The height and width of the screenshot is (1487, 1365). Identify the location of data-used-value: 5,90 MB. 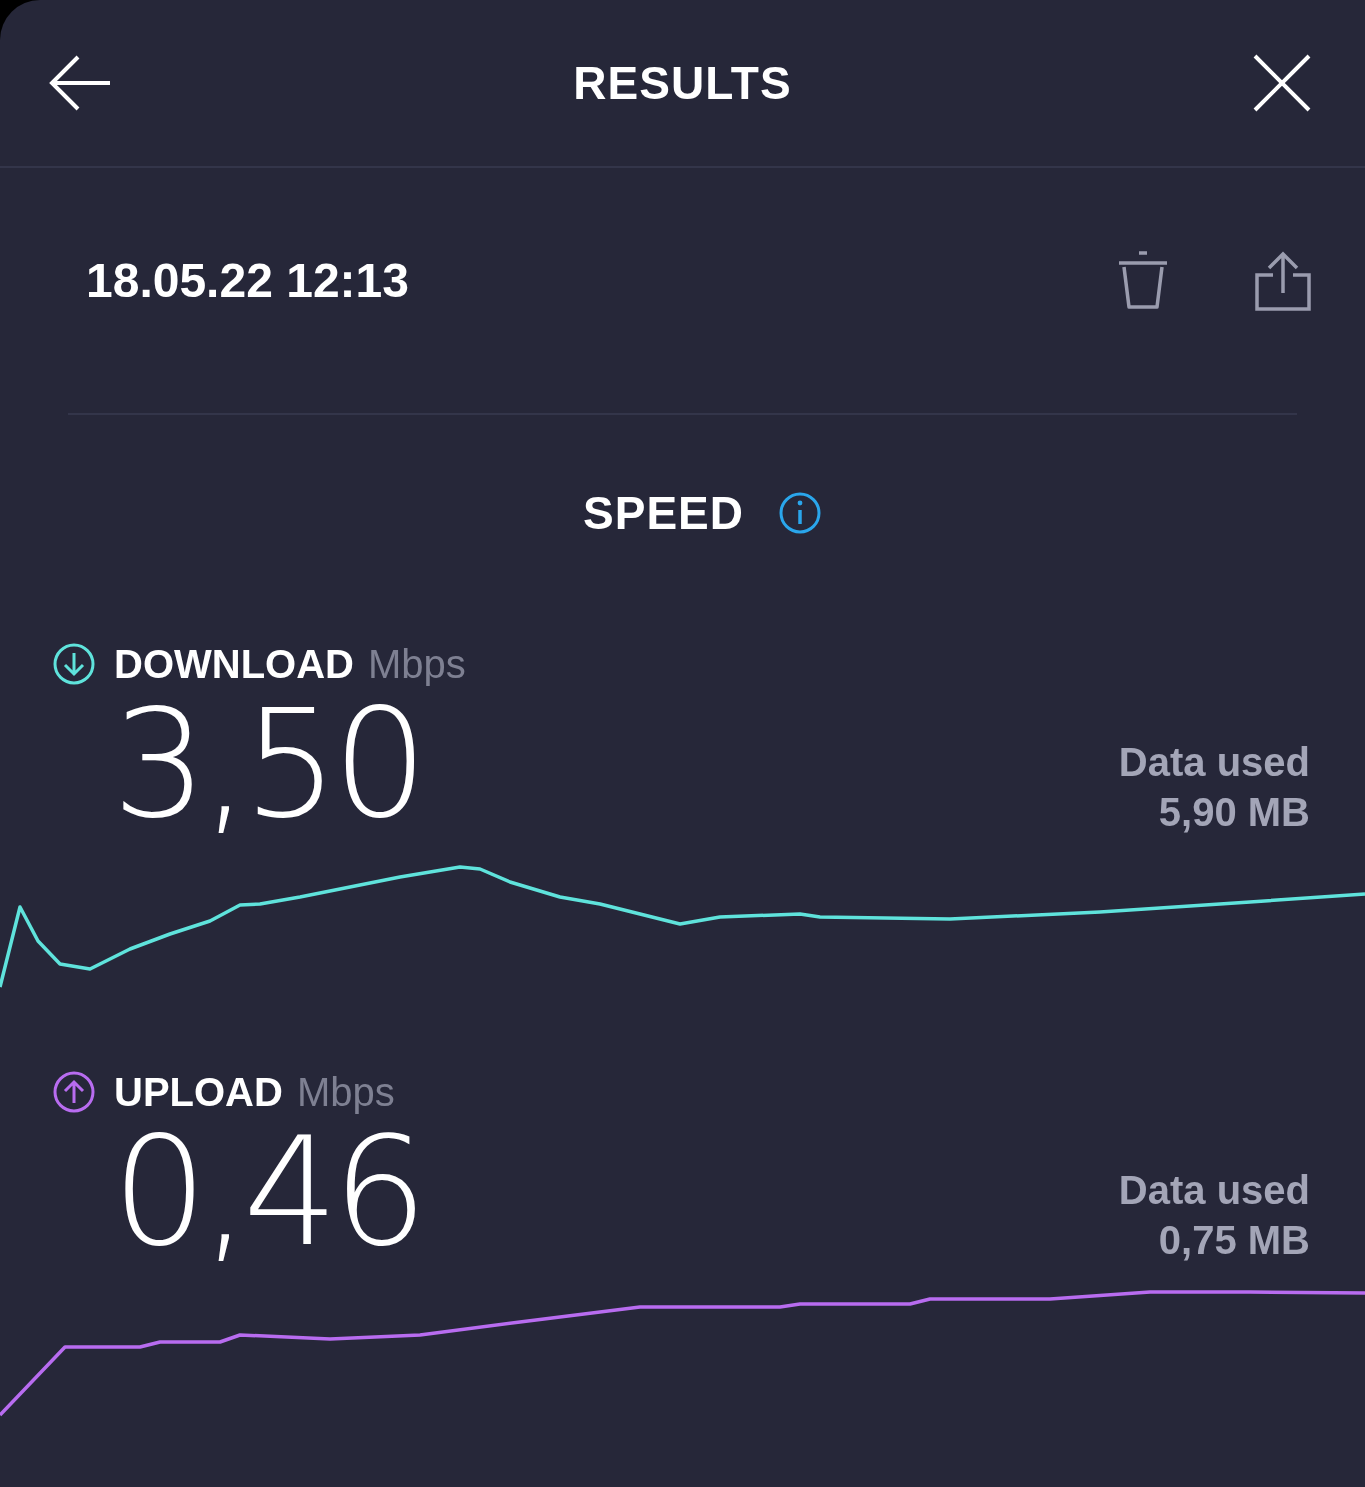
(1233, 812).